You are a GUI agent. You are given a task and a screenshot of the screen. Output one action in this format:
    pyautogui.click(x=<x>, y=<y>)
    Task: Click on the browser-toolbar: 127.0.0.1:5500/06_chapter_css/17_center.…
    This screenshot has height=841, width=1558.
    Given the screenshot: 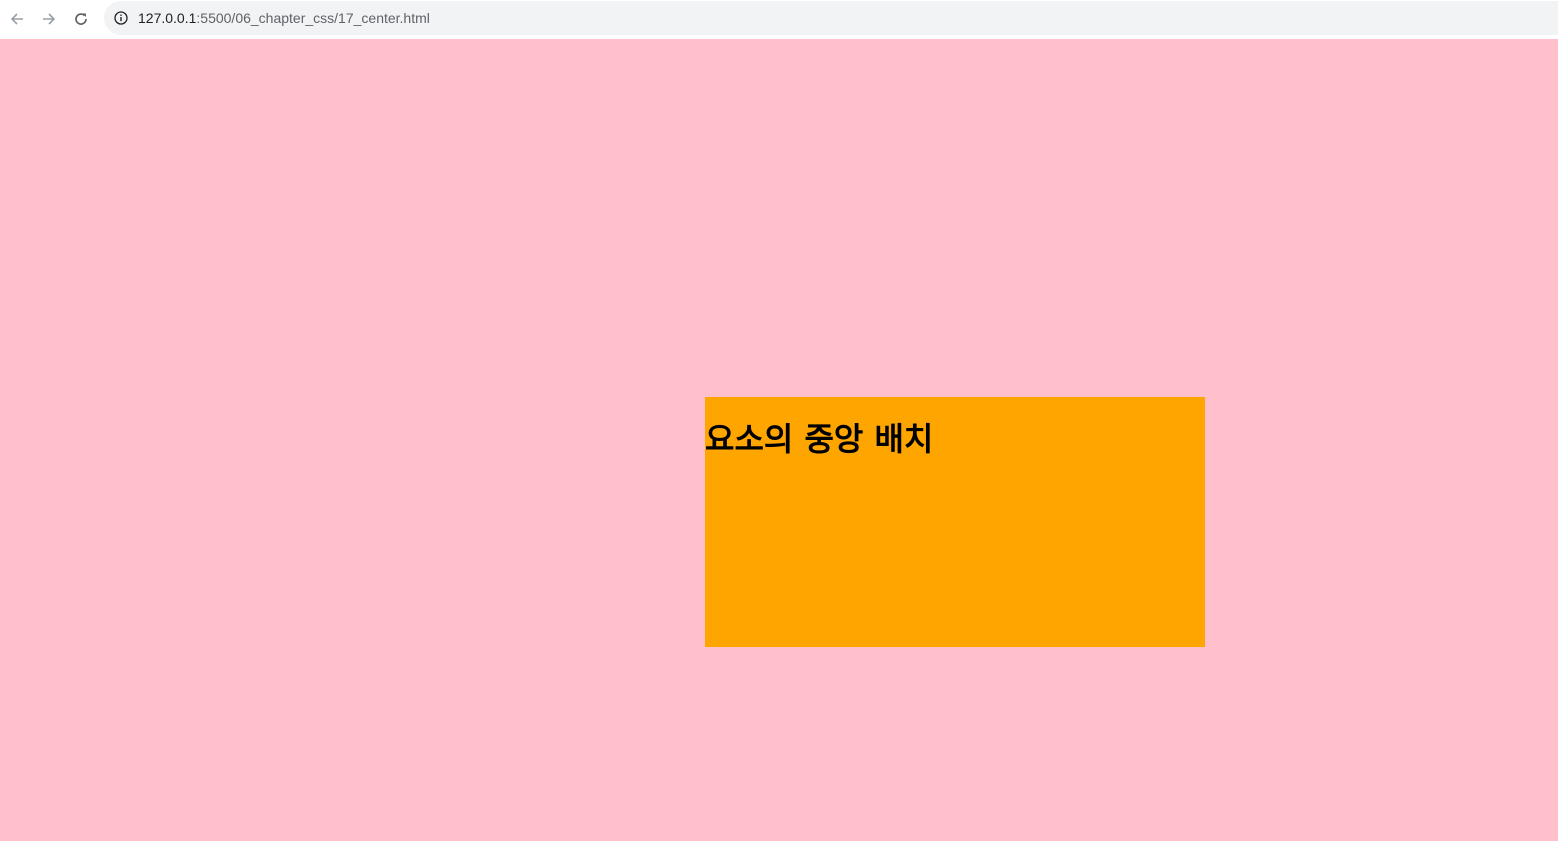 What is the action you would take?
    pyautogui.click(x=779, y=18)
    